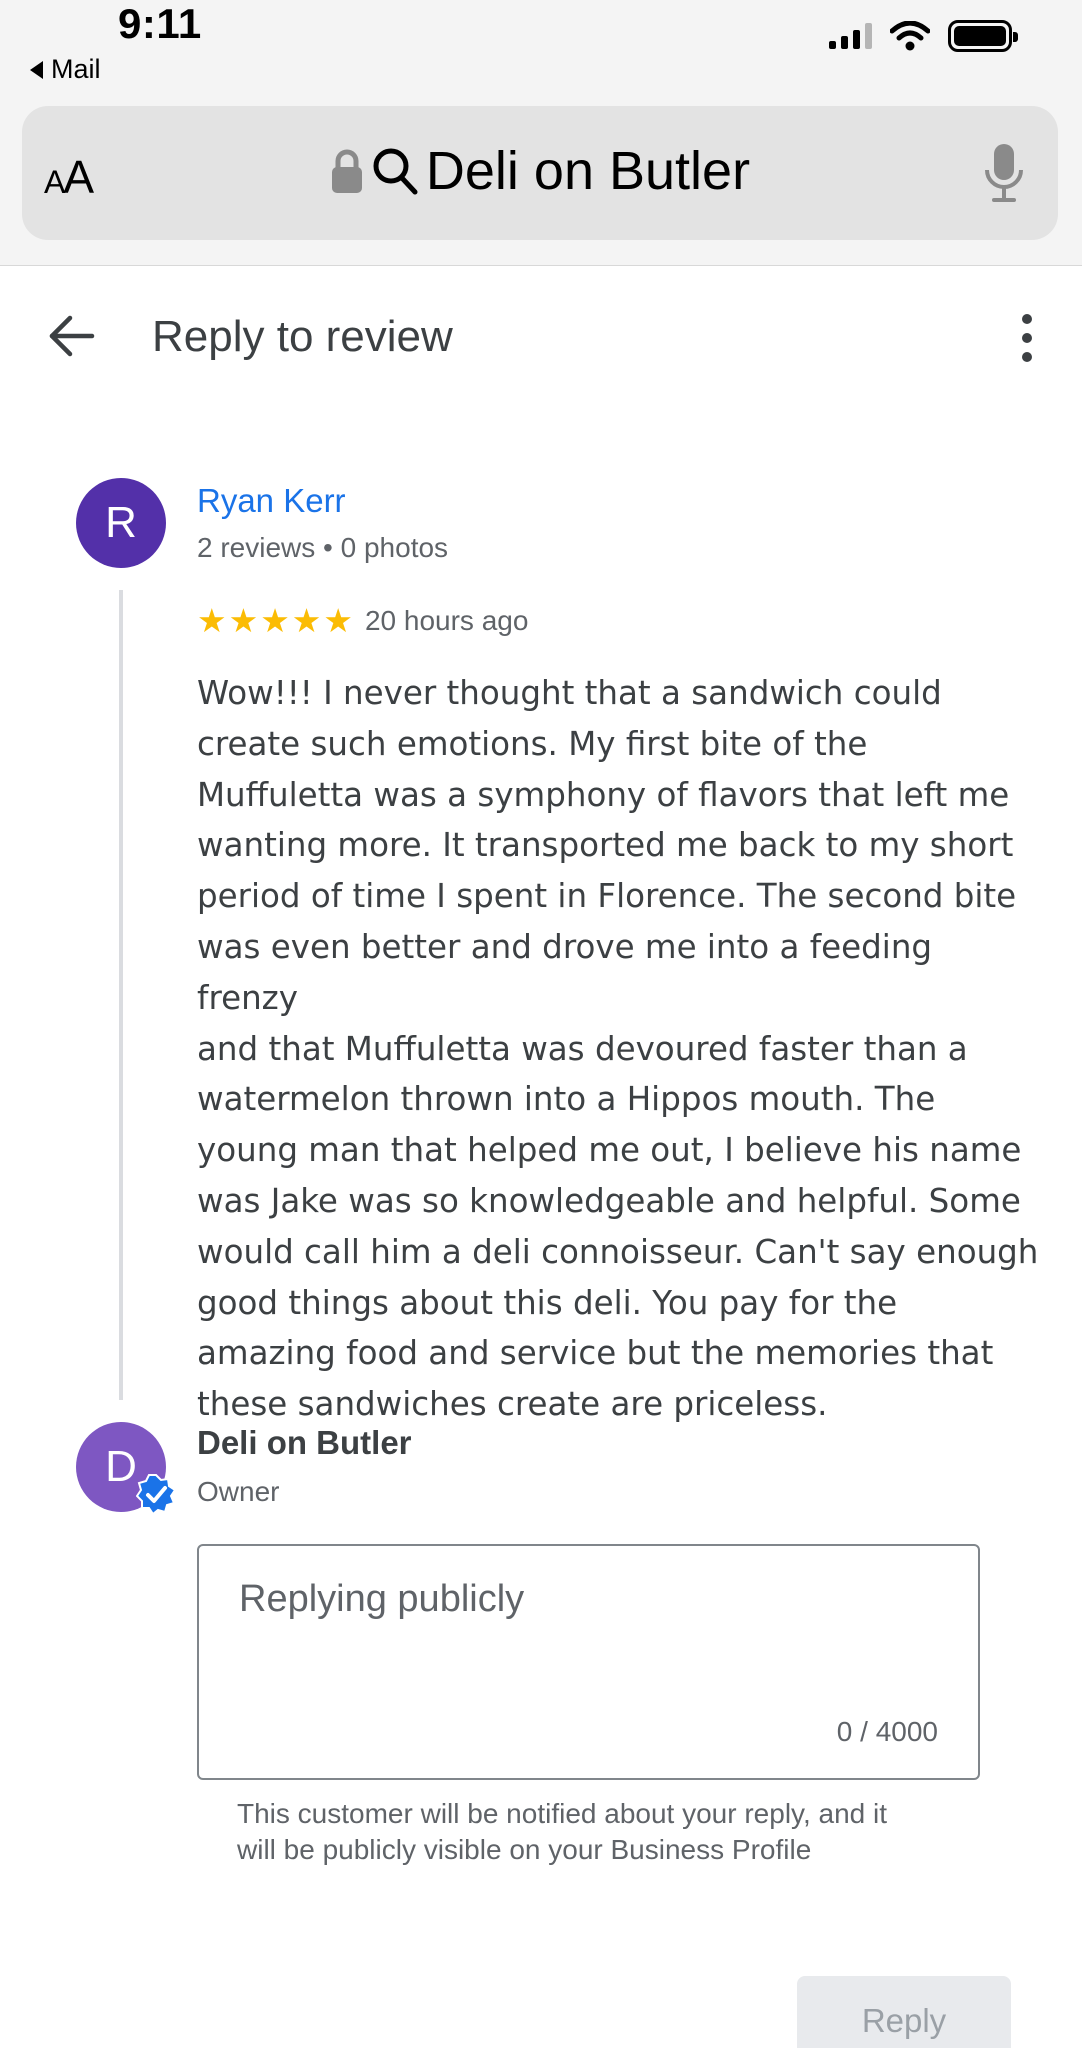 The width and height of the screenshot is (1082, 2048). Describe the element at coordinates (304, 1442) in the screenshot. I see `owner-name: Deli on Butler` at that location.